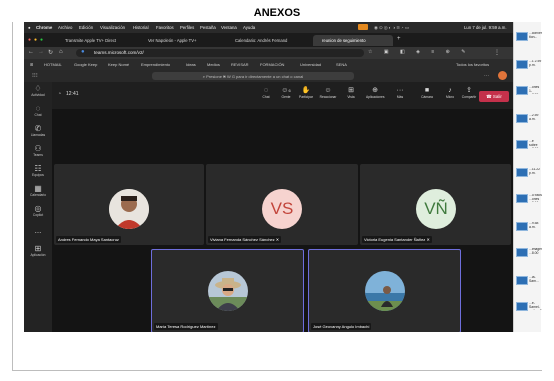 This screenshot has height=381, width=554. Describe the element at coordinates (41, 40) in the screenshot. I see `window-zoom-icon: ●` at that location.